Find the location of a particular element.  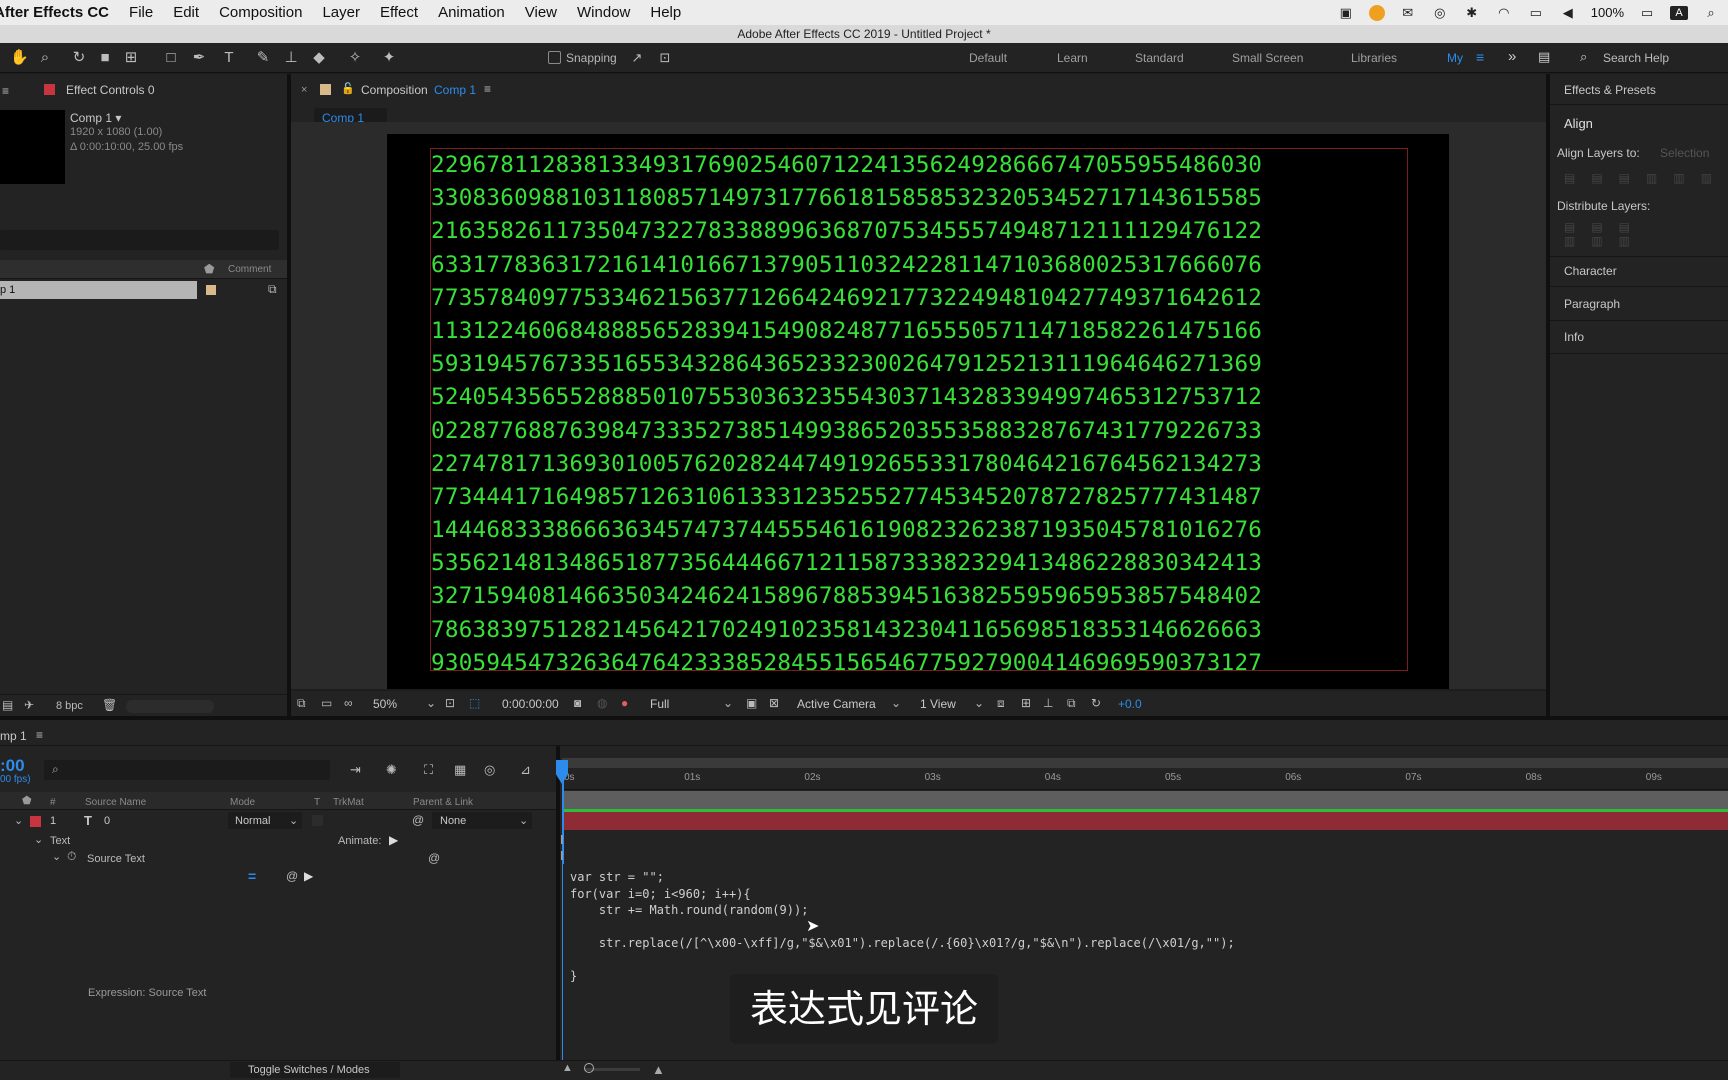

brush-tool-icon: ✎ is located at coordinates (263, 58).